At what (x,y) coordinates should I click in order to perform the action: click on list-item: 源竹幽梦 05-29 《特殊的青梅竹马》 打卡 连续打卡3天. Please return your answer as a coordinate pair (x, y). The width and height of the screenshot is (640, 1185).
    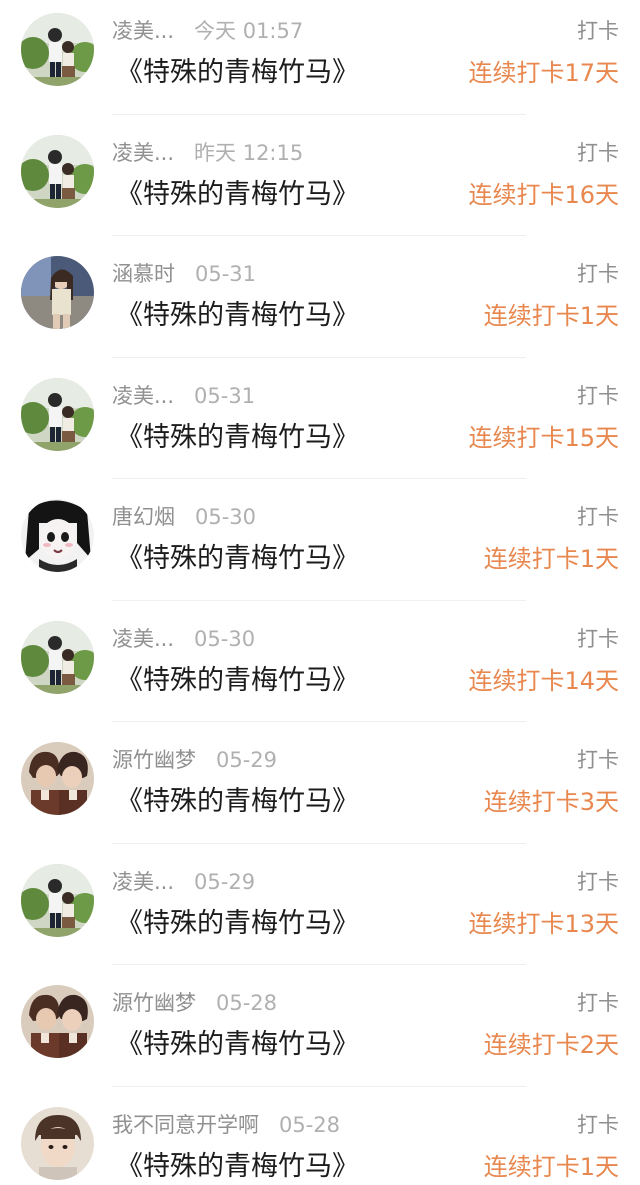
    Looking at the image, I should click on (320, 790).